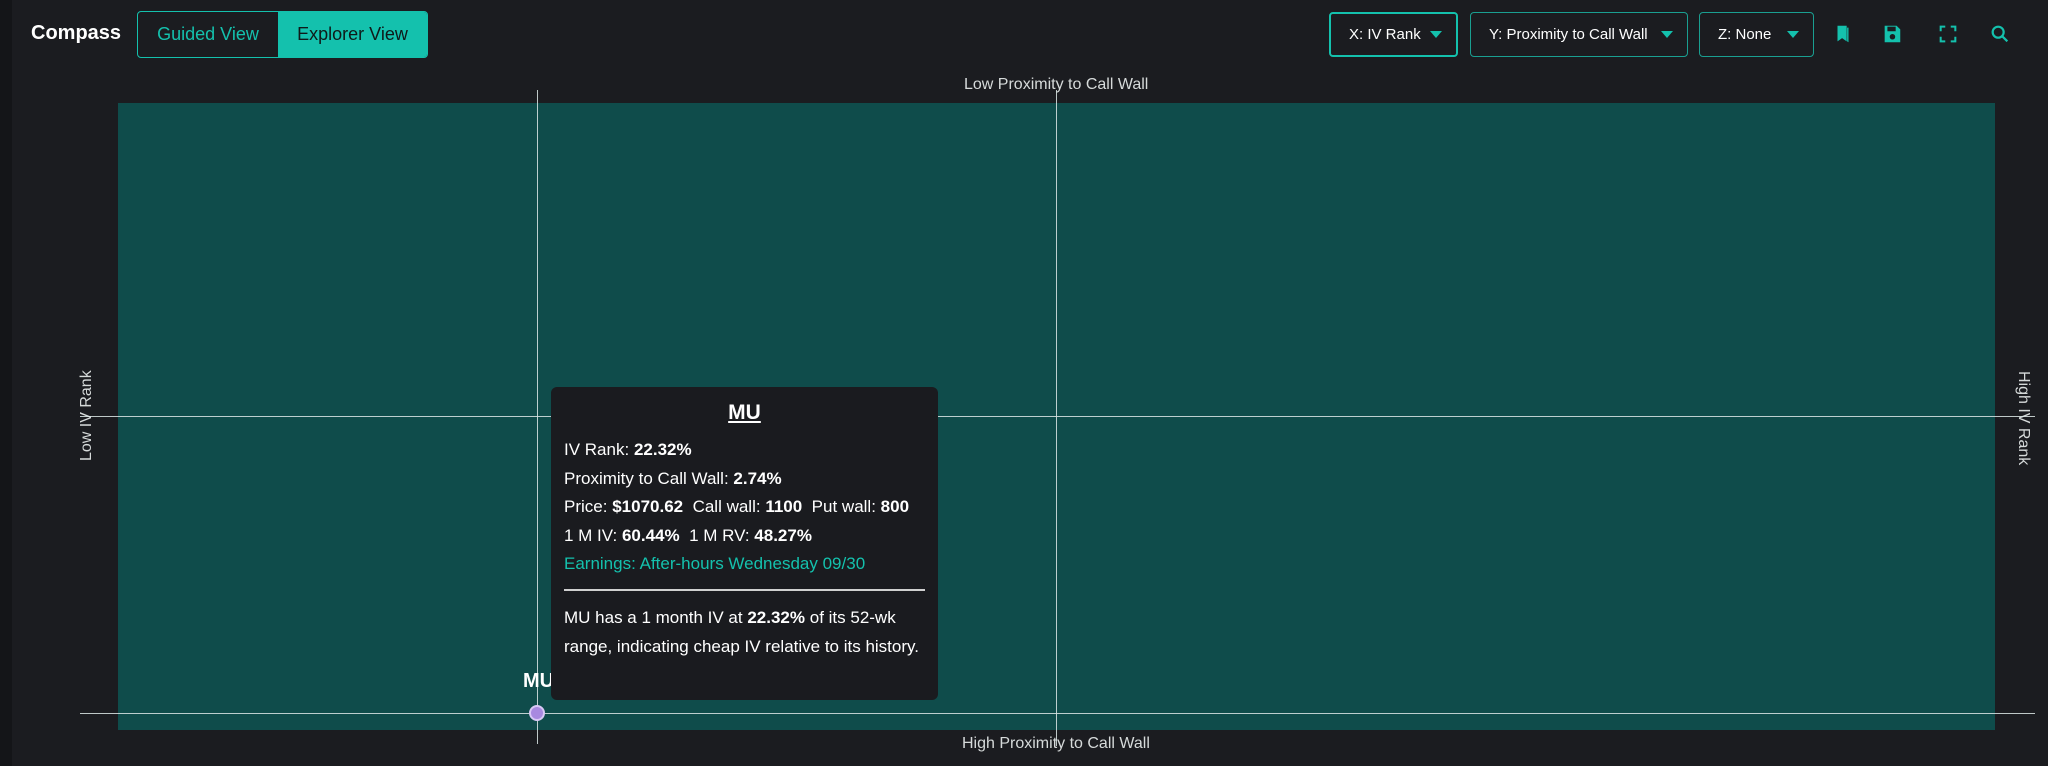 Image resolution: width=2048 pixels, height=766 pixels. I want to click on guided-view-button: Guided View, so click(208, 34).